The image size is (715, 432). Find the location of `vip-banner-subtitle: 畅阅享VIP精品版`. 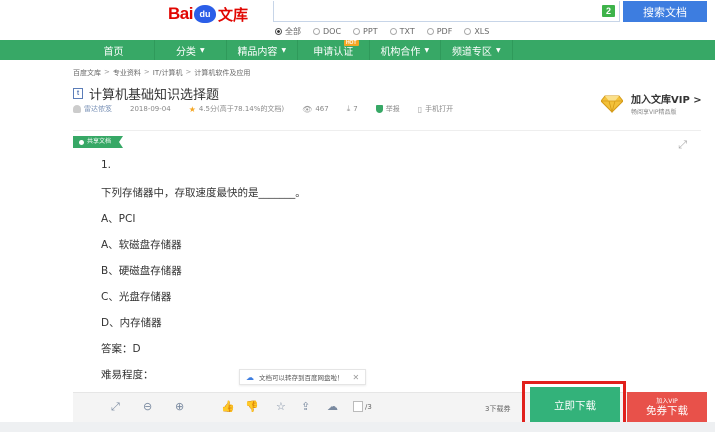

vip-banner-subtitle: 畅阅享VIP精品版 is located at coordinates (654, 112).